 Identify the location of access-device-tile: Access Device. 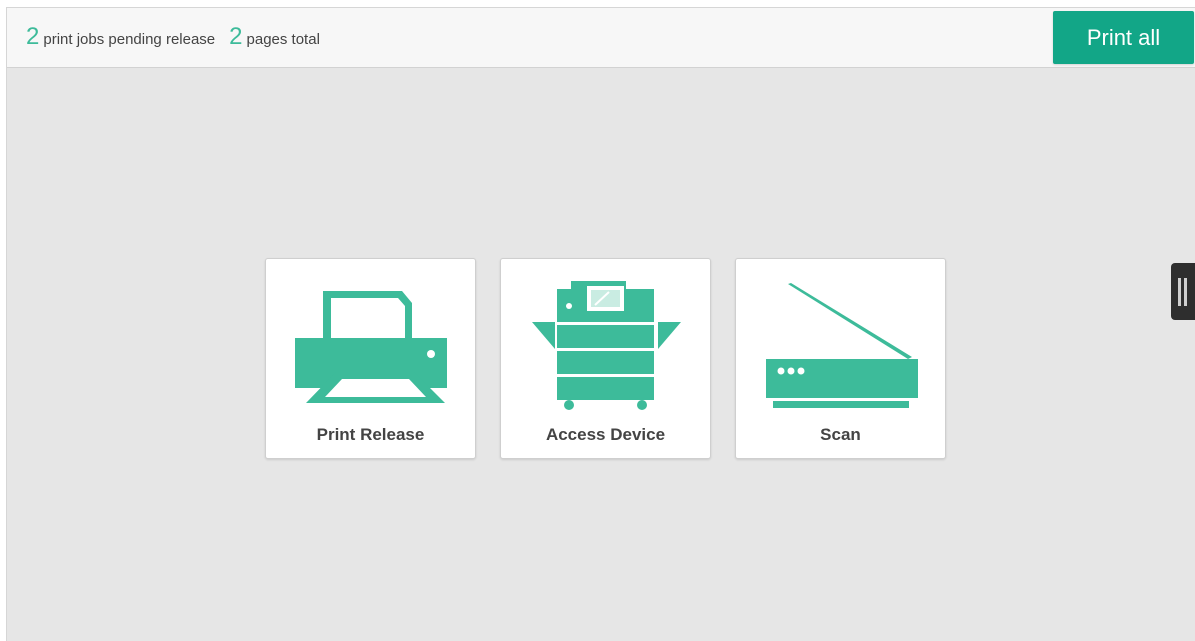
(605, 358).